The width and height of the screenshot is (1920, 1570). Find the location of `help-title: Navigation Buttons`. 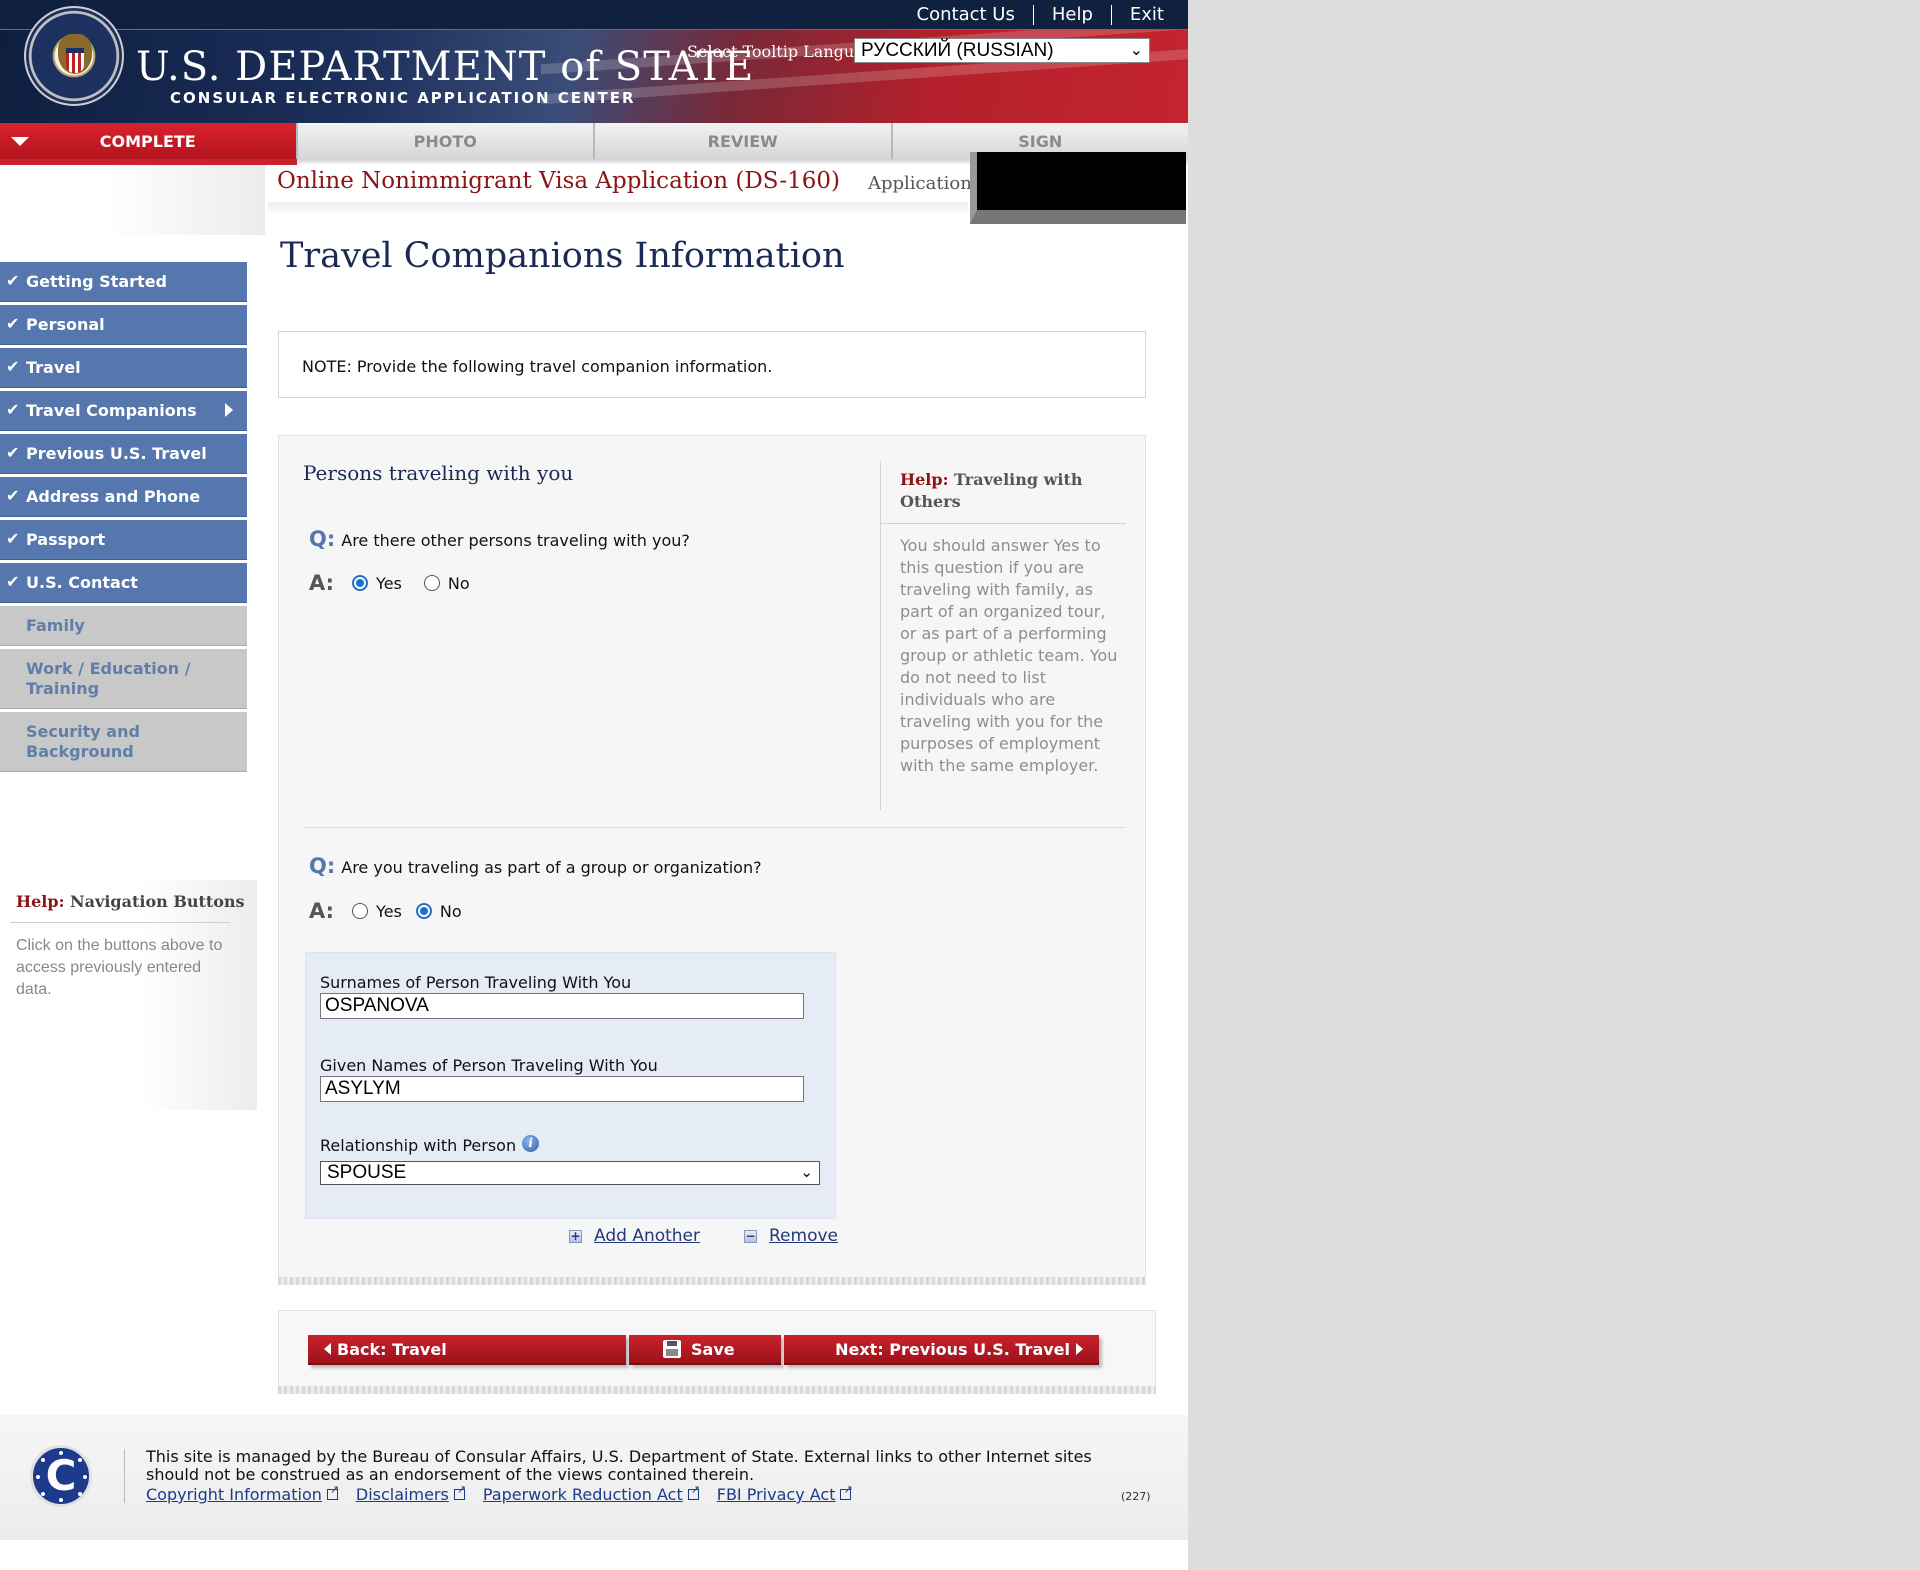

help-title: Navigation Buttons is located at coordinates (157, 901).